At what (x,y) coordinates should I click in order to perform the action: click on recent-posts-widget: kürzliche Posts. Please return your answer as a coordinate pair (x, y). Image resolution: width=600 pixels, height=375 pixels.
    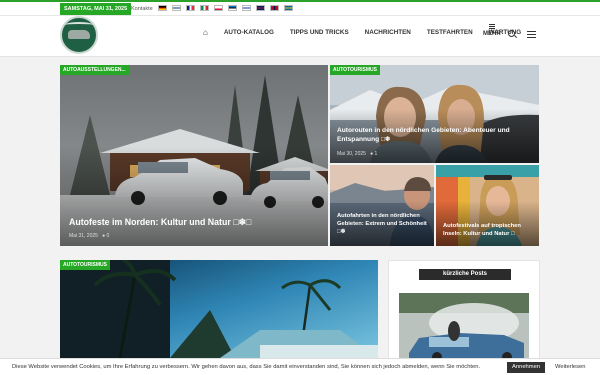
    Looking at the image, I should click on (464, 310).